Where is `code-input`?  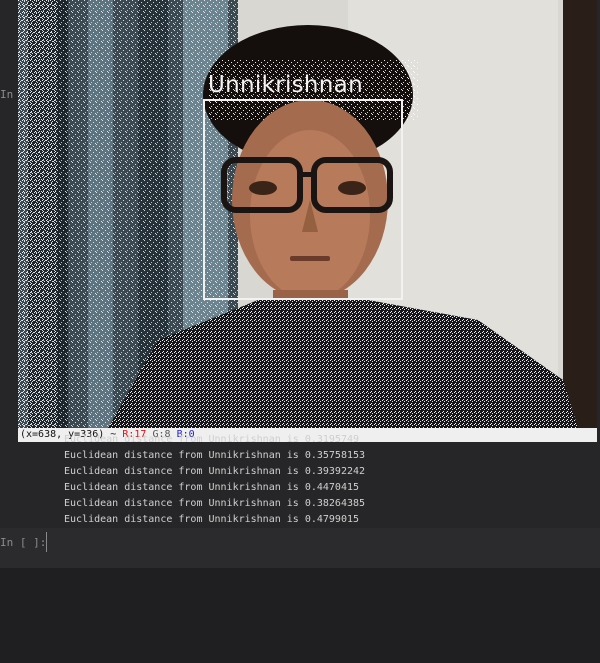 code-input is located at coordinates (323, 542).